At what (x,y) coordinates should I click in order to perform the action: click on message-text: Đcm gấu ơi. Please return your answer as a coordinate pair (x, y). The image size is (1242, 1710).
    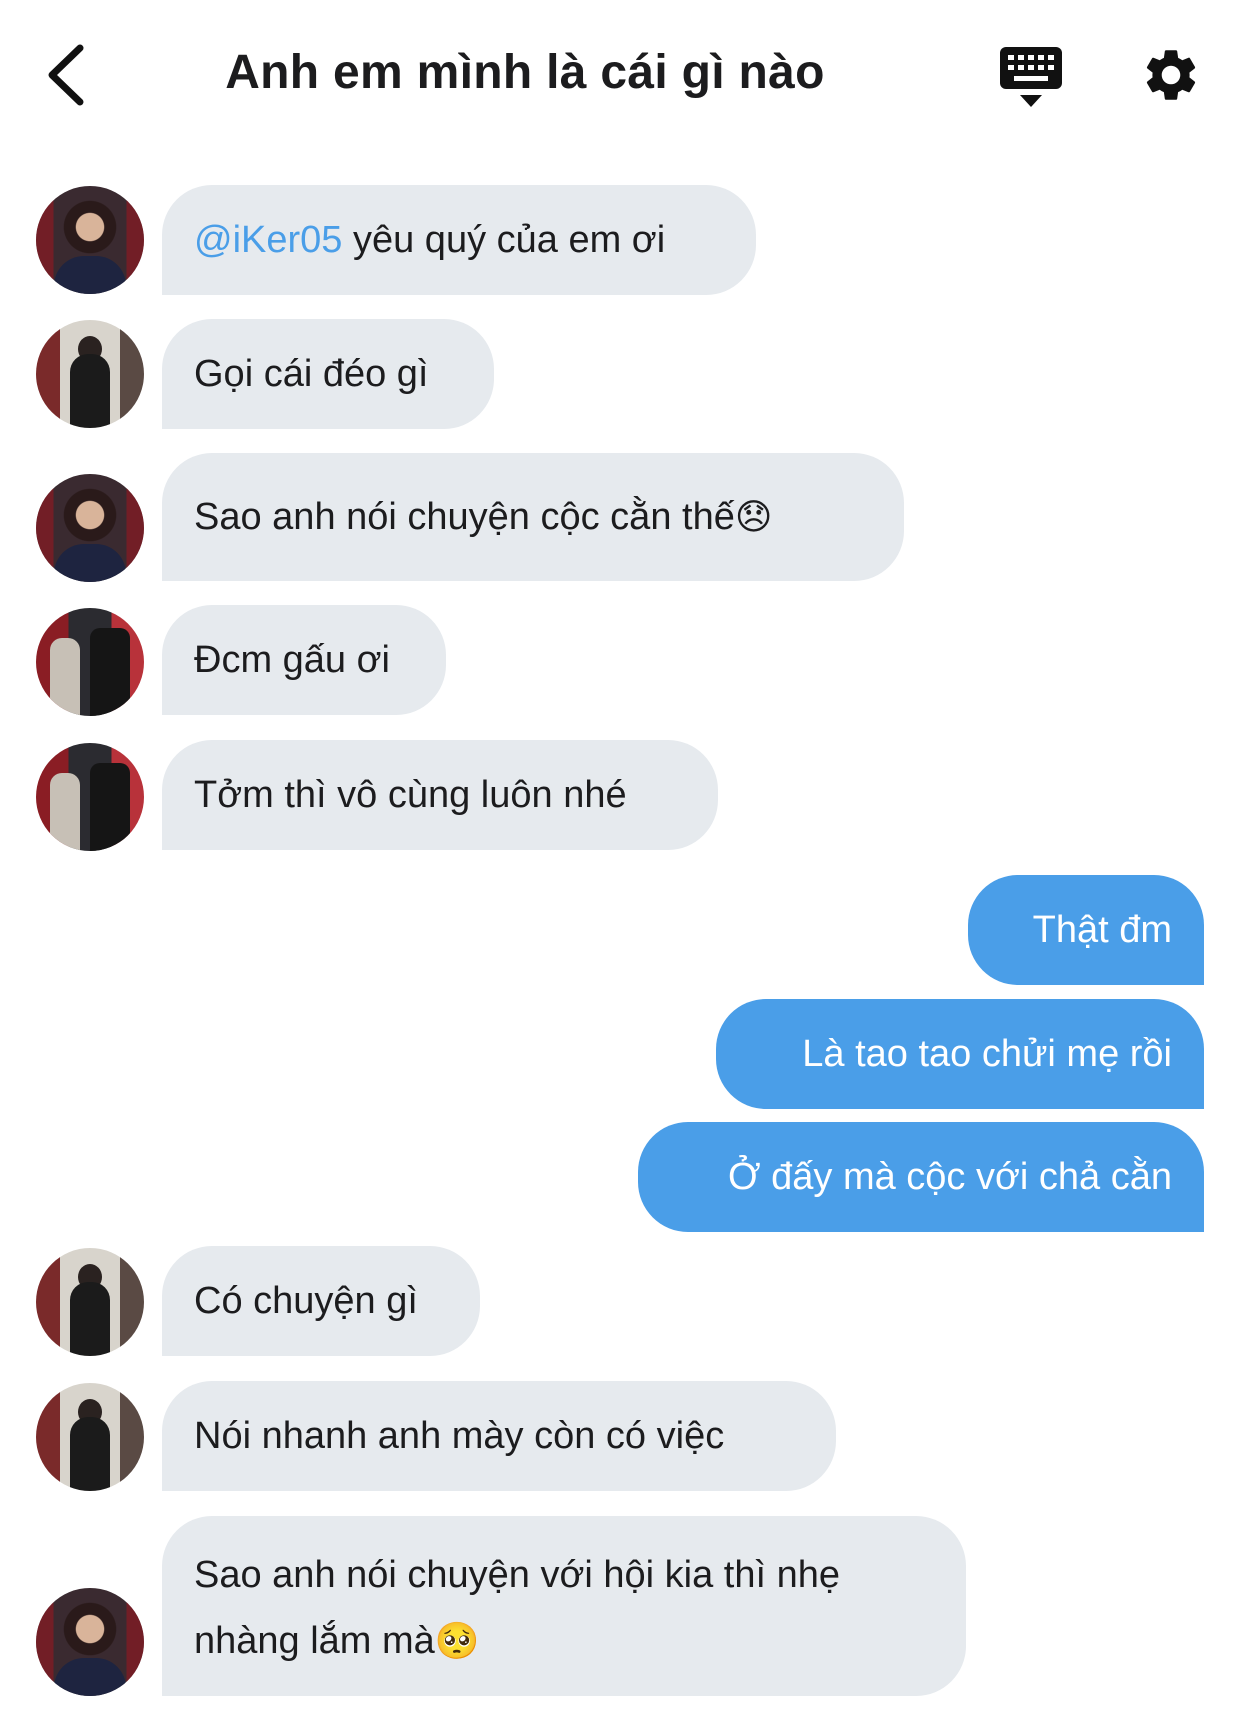
    Looking at the image, I should click on (292, 660).